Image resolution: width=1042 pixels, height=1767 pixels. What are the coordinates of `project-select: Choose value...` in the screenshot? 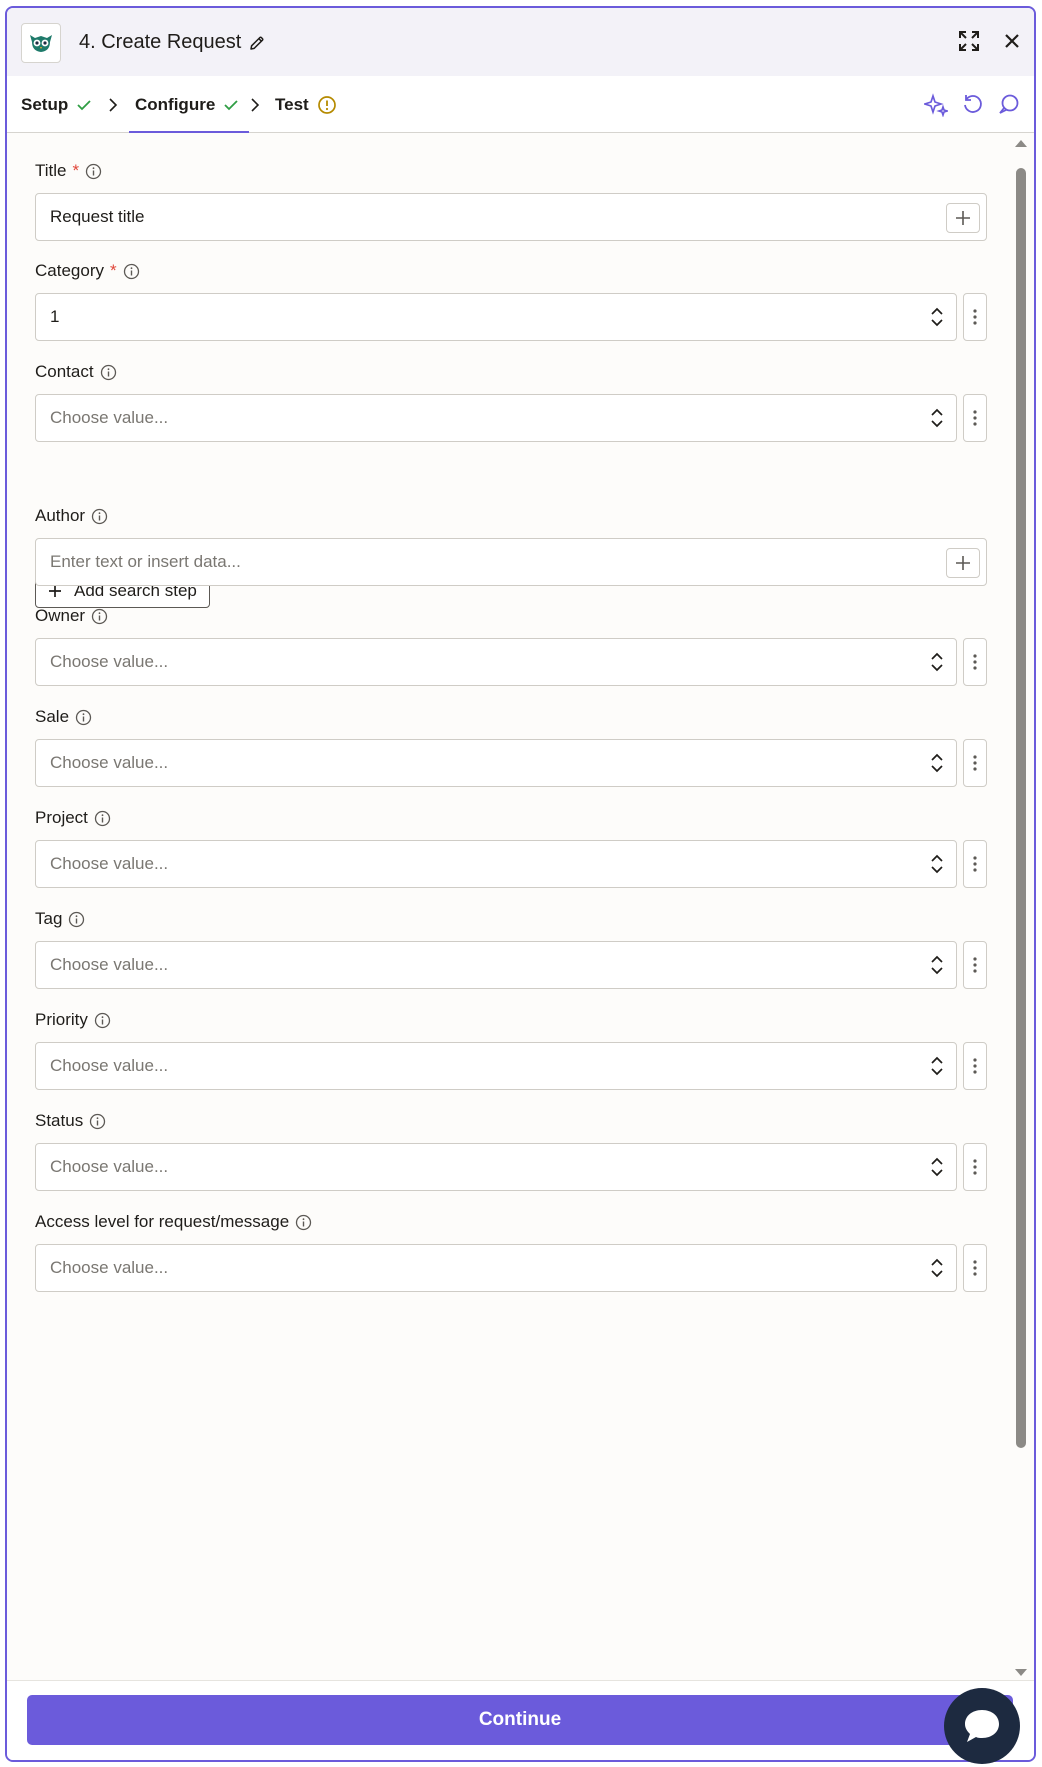 It's located at (496, 864).